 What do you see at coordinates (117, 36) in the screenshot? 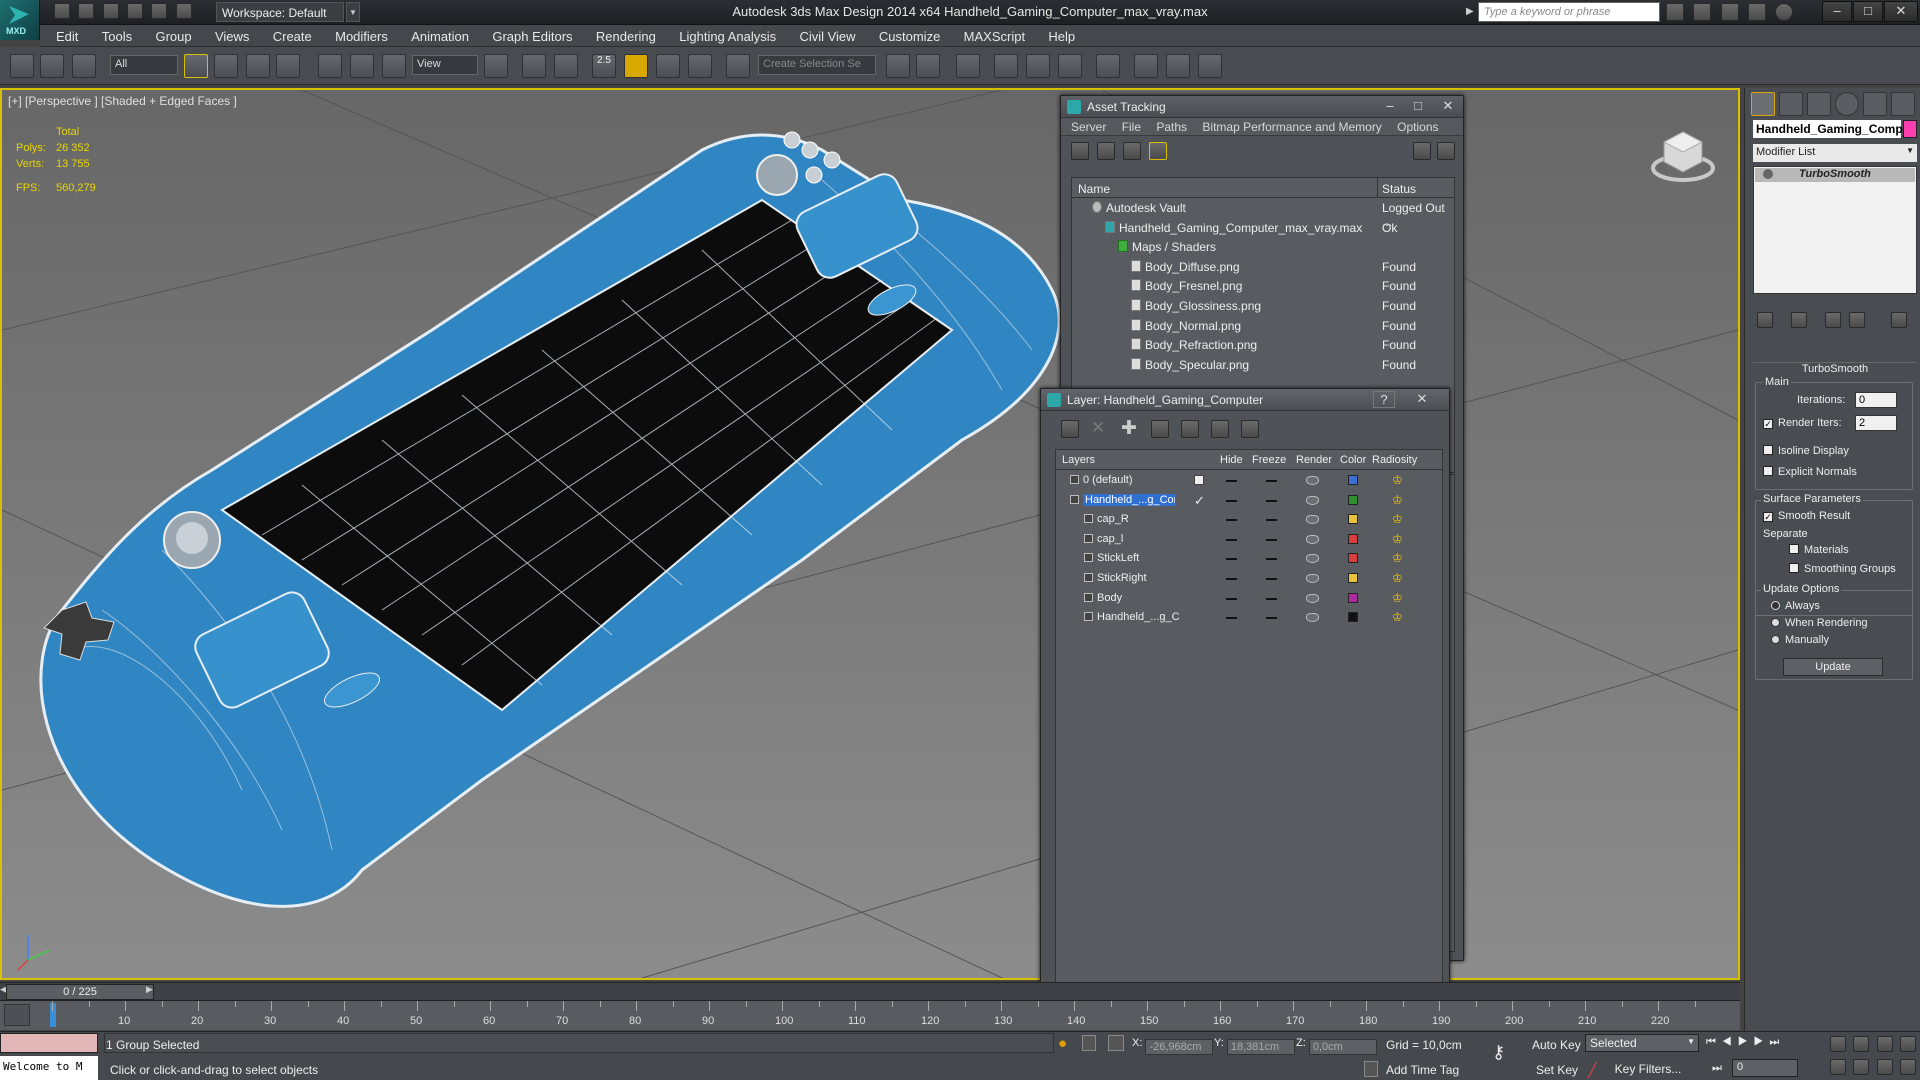
I see `menu-tools: Tools` at bounding box center [117, 36].